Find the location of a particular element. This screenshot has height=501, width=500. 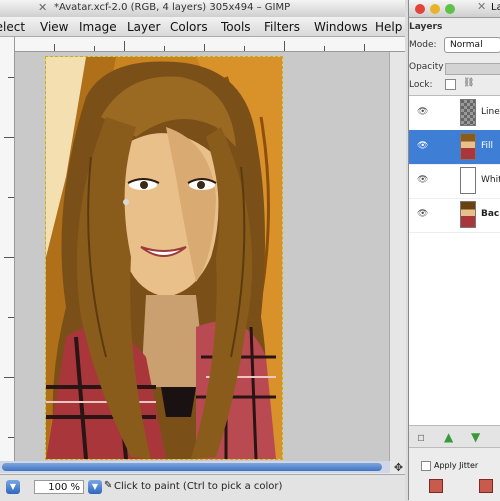

opacity-label: Opacity is located at coordinates (426, 67).